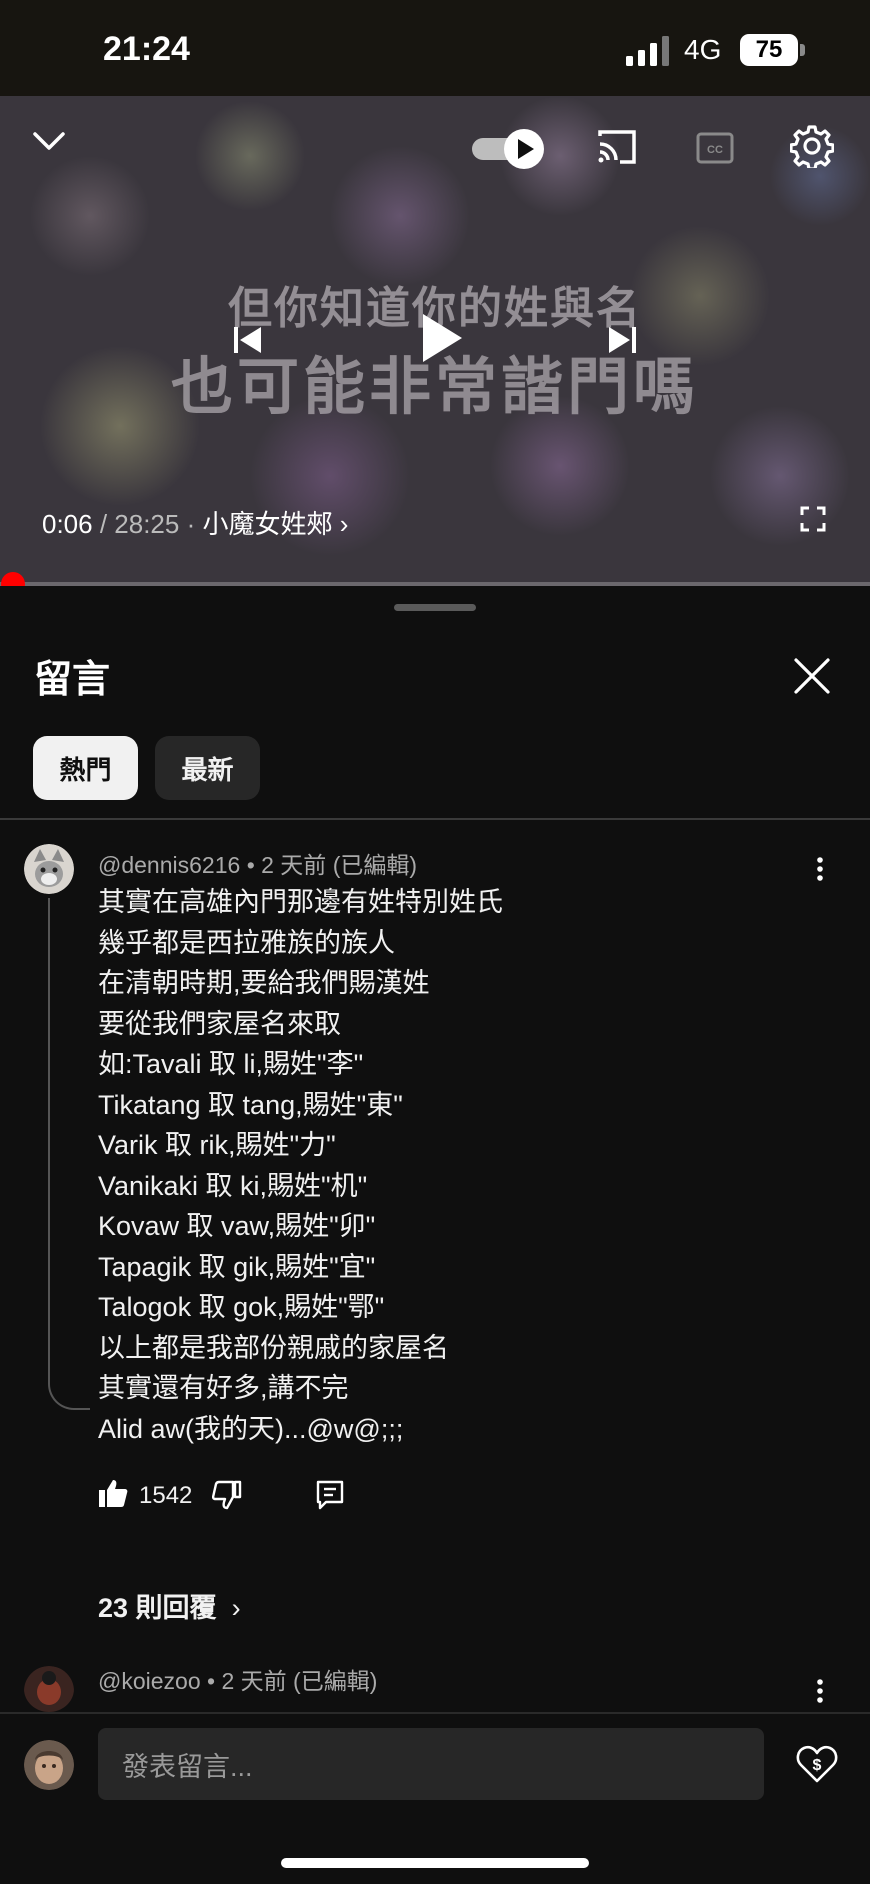 Image resolution: width=870 pixels, height=1884 pixels. What do you see at coordinates (264, 983) in the screenshot?
I see `comment-line: 在清朝時期,要給我們賜漢姓` at bounding box center [264, 983].